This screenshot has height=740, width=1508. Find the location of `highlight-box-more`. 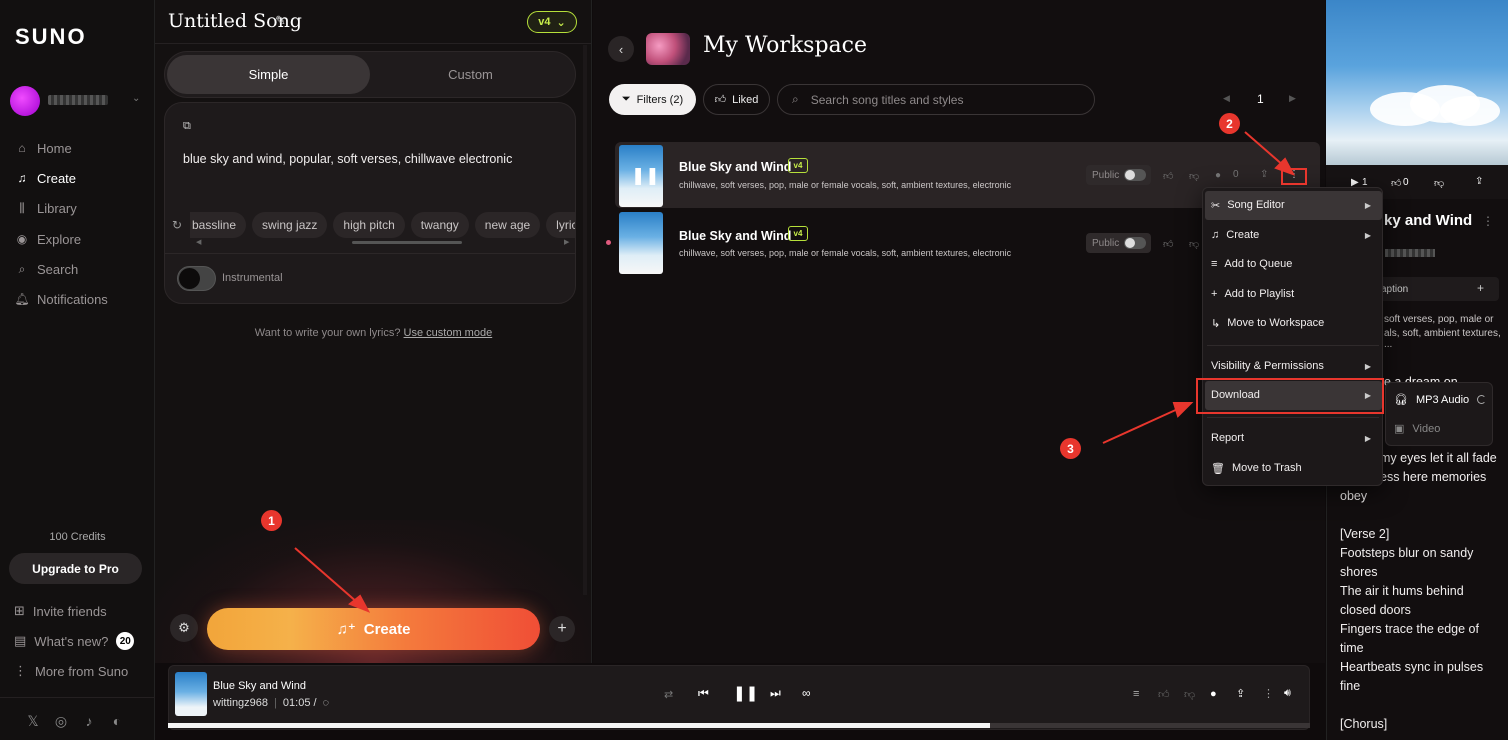

highlight-box-more is located at coordinates (1294, 176).